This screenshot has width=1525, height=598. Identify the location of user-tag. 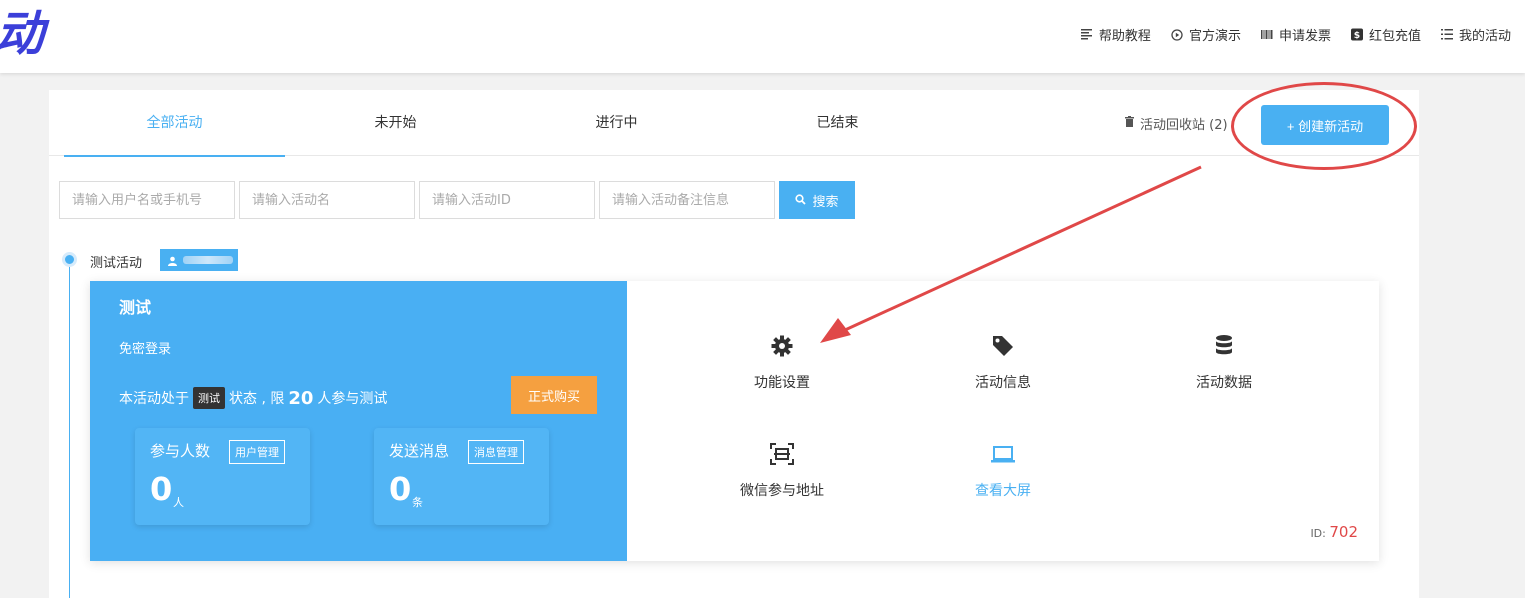
(199, 260).